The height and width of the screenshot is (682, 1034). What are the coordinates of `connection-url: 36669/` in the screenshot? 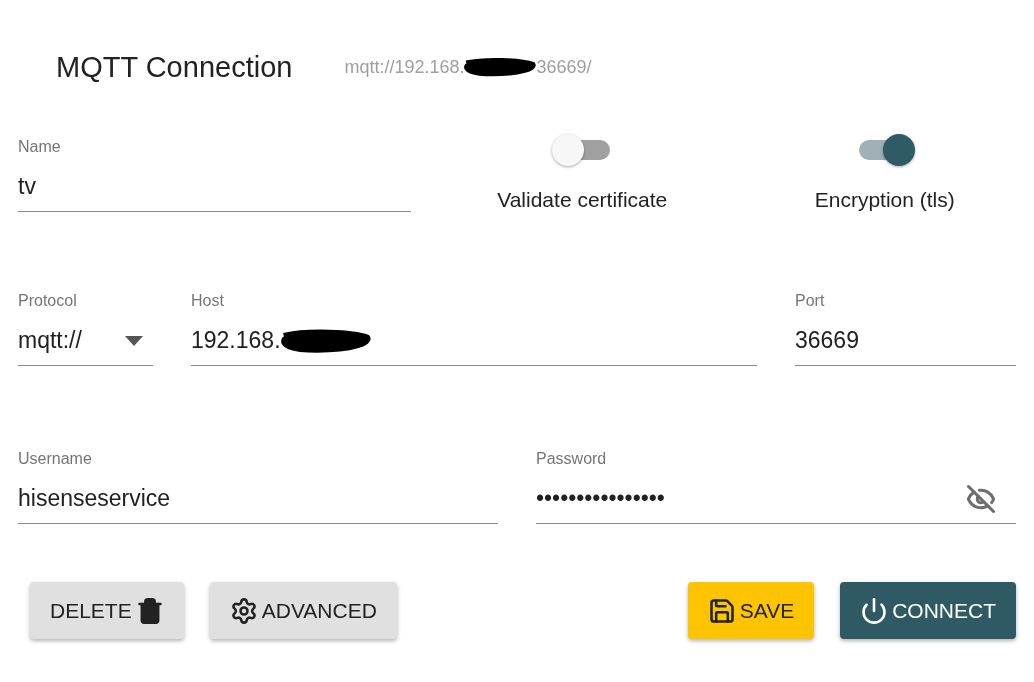 It's located at (564, 67).